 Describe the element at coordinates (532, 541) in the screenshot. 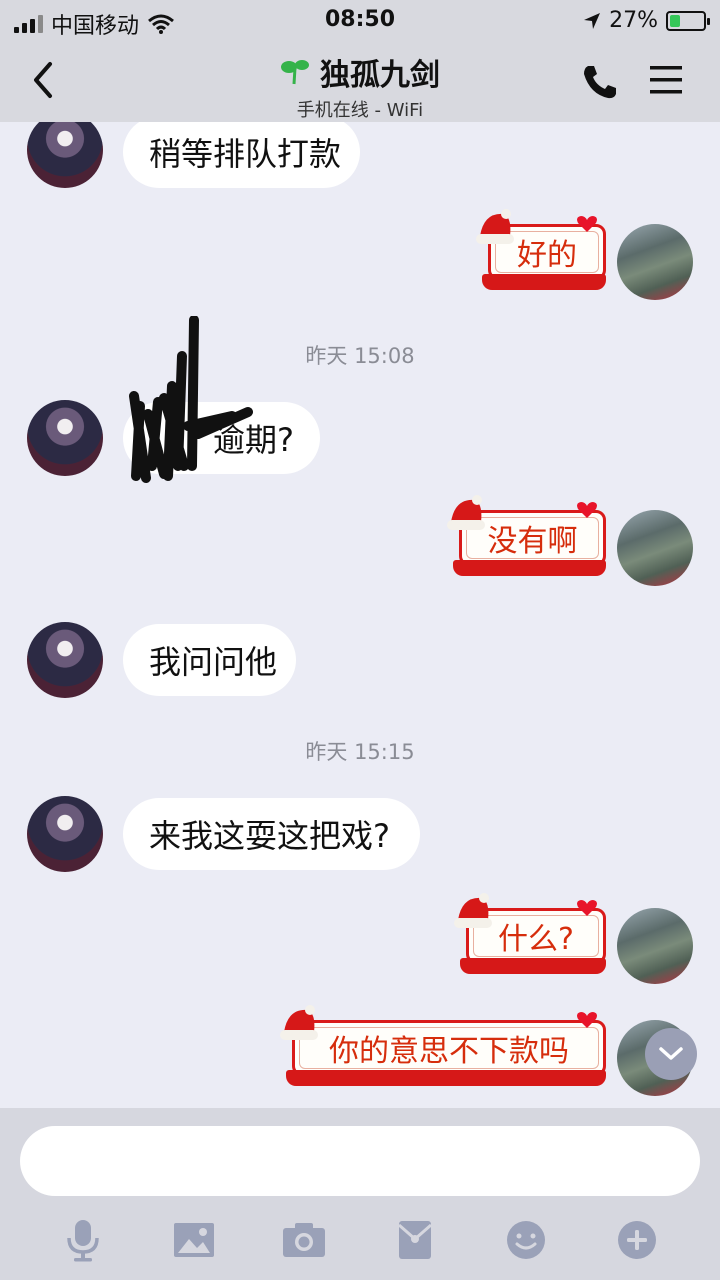

I see `message-text: 没有啊` at that location.